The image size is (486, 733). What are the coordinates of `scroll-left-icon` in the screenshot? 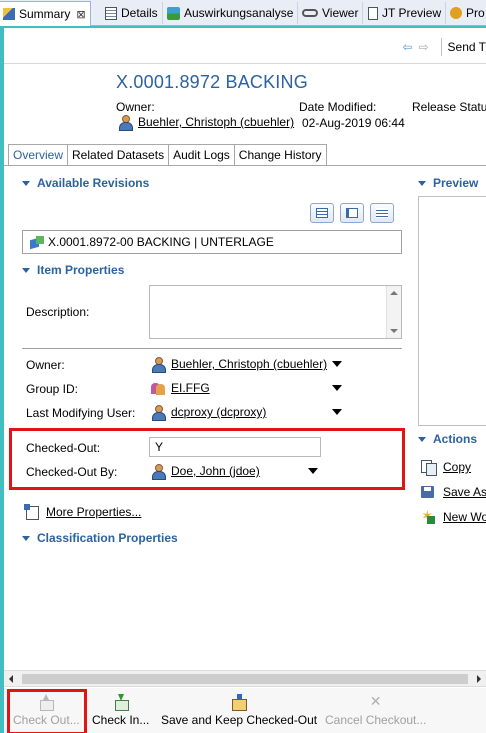 It's located at (11, 679).